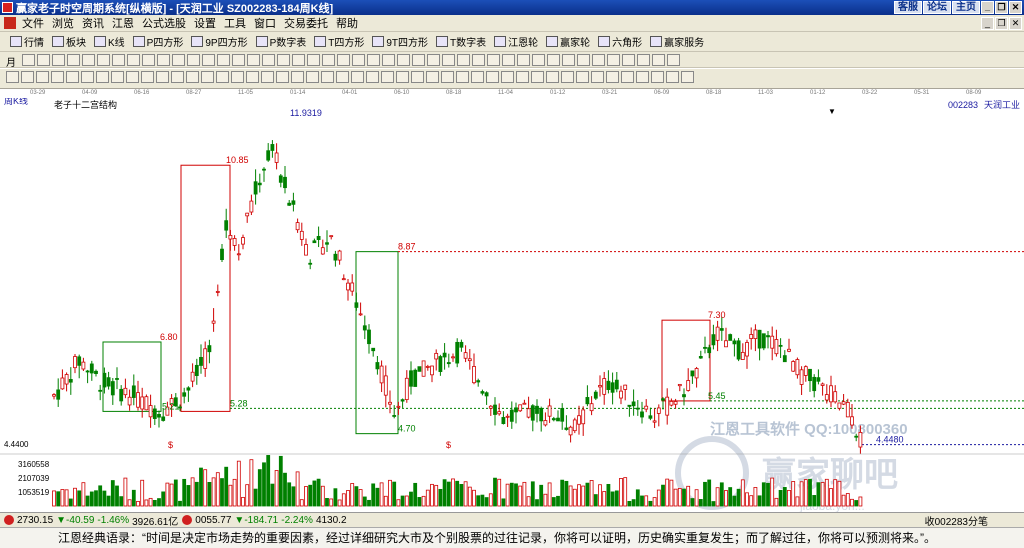 This screenshot has height=548, width=1024. What do you see at coordinates (987, 23) in the screenshot?
I see `child-minimize-icon: _` at bounding box center [987, 23].